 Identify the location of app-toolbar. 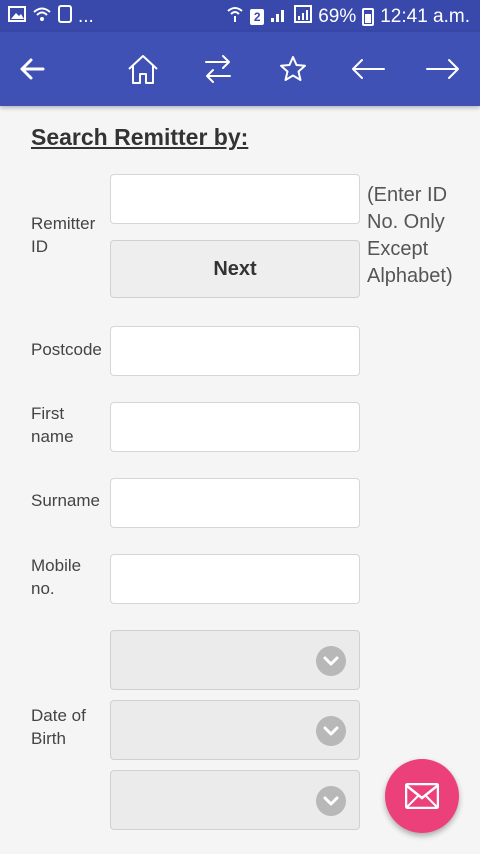
(240, 69).